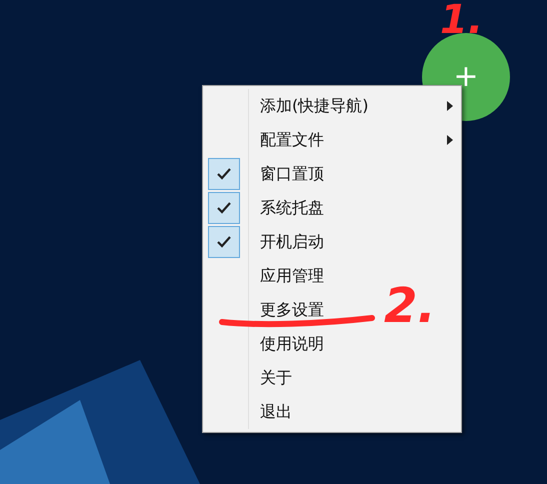  I want to click on menu-item: 退出, so click(276, 412).